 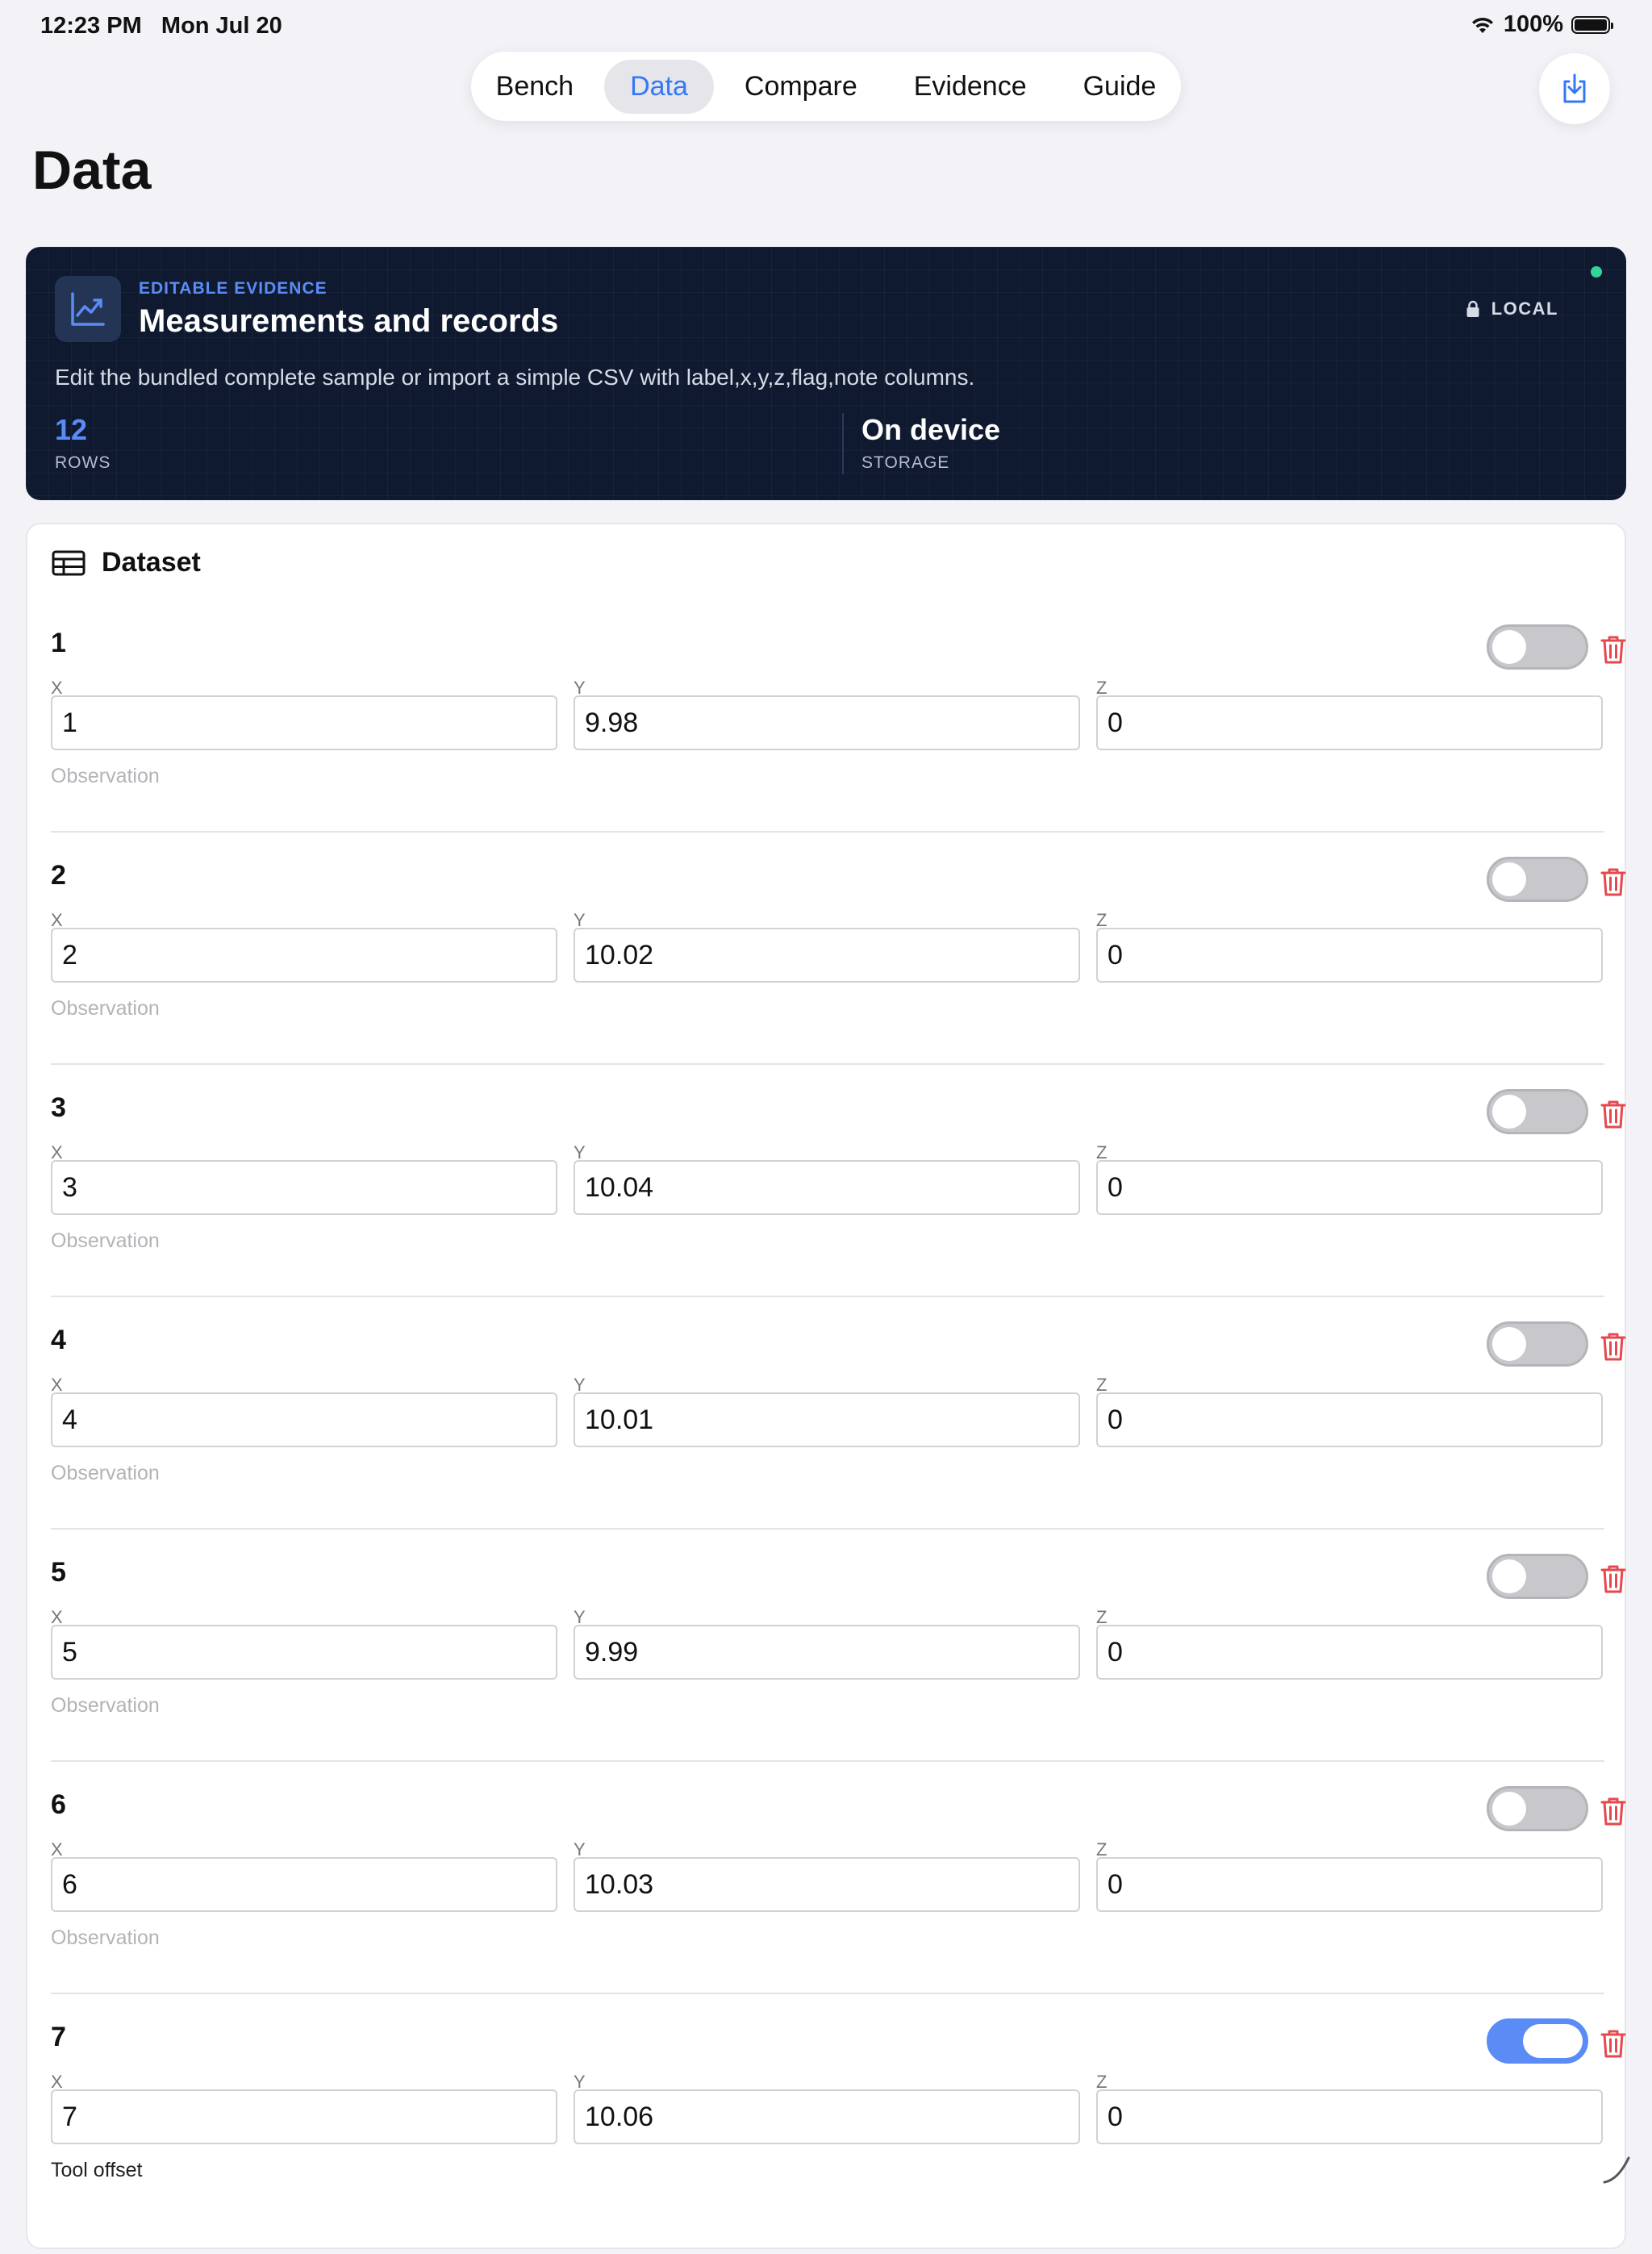 I want to click on chart-line-icon, so click(x=88, y=309).